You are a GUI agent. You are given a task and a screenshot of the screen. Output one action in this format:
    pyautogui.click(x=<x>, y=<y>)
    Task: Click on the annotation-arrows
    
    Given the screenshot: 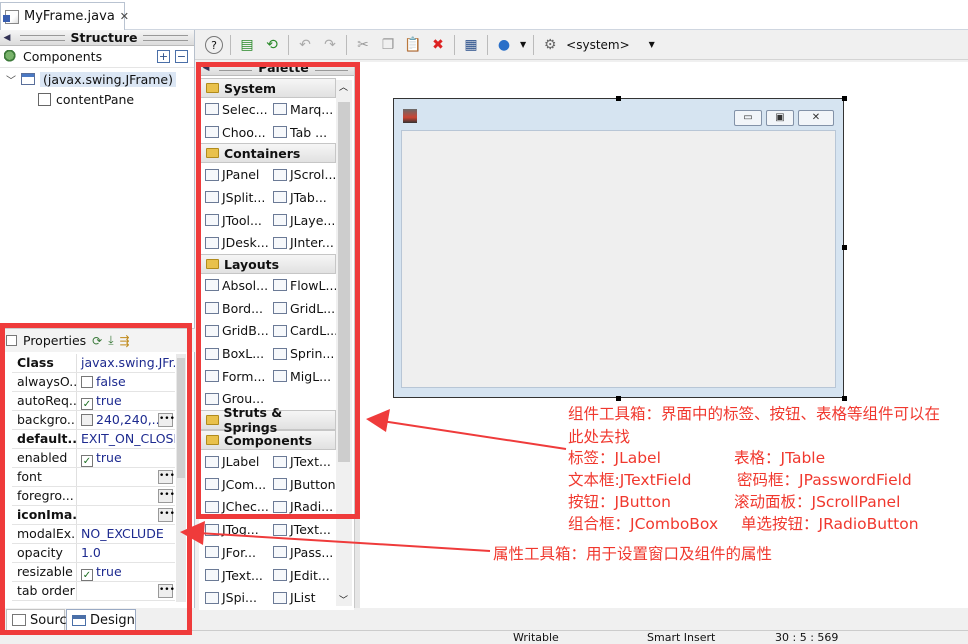 What is the action you would take?
    pyautogui.click(x=373, y=480)
    